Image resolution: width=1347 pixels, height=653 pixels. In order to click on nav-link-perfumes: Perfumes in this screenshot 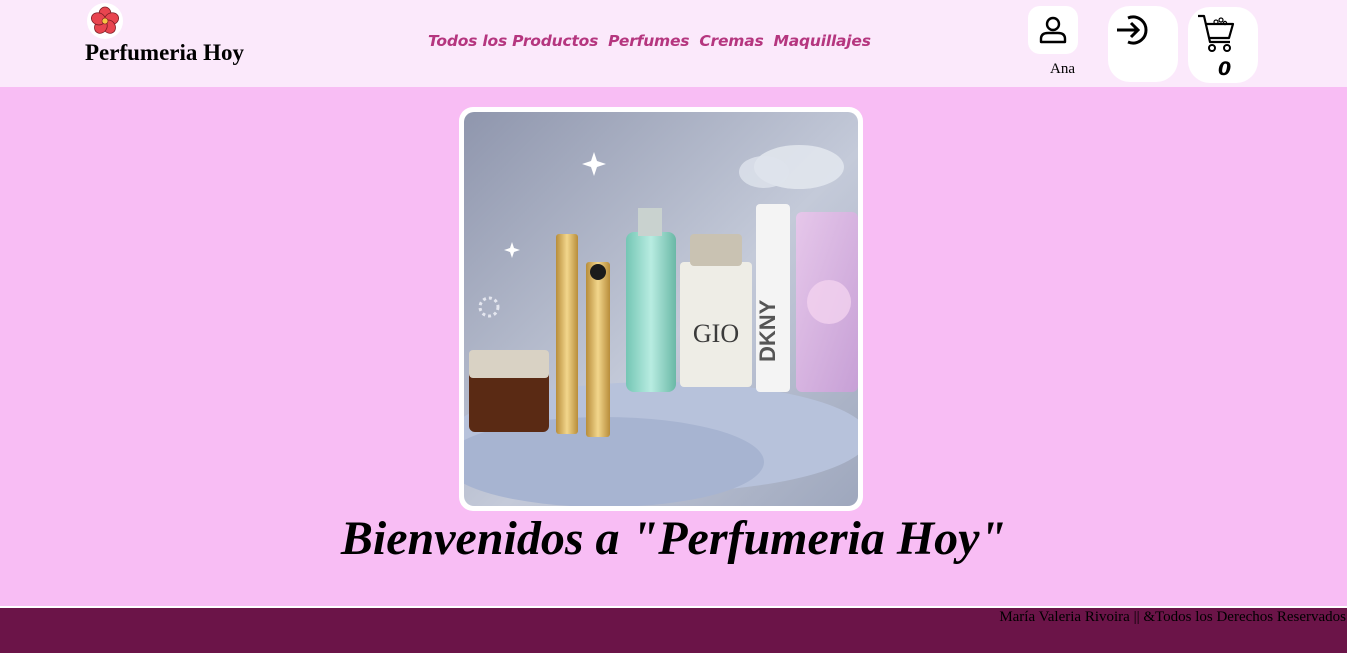, I will do `click(648, 41)`.